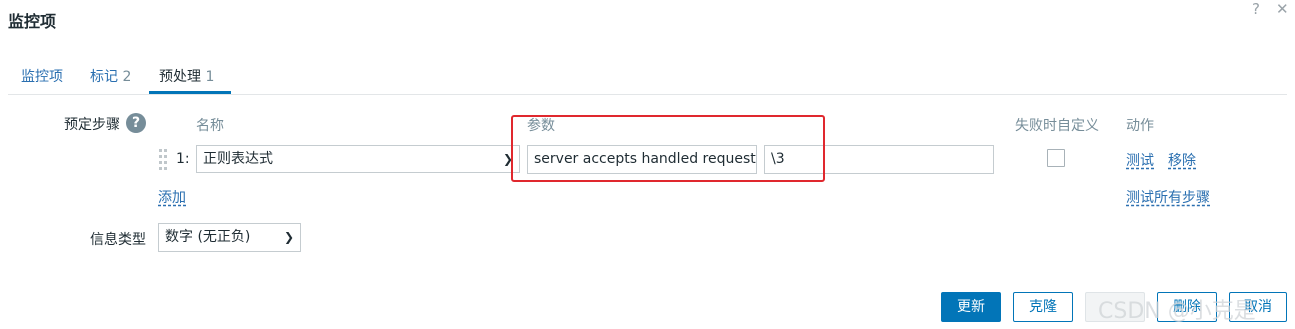  Describe the element at coordinates (358, 159) in the screenshot. I see `step-type-select: 正则表达式 ❯` at that location.